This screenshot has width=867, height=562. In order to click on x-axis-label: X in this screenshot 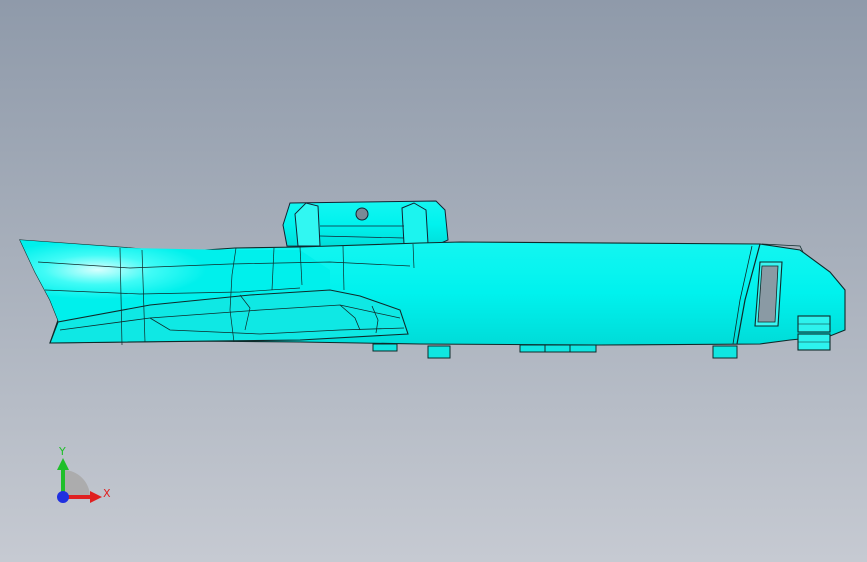, I will do `click(107, 493)`.